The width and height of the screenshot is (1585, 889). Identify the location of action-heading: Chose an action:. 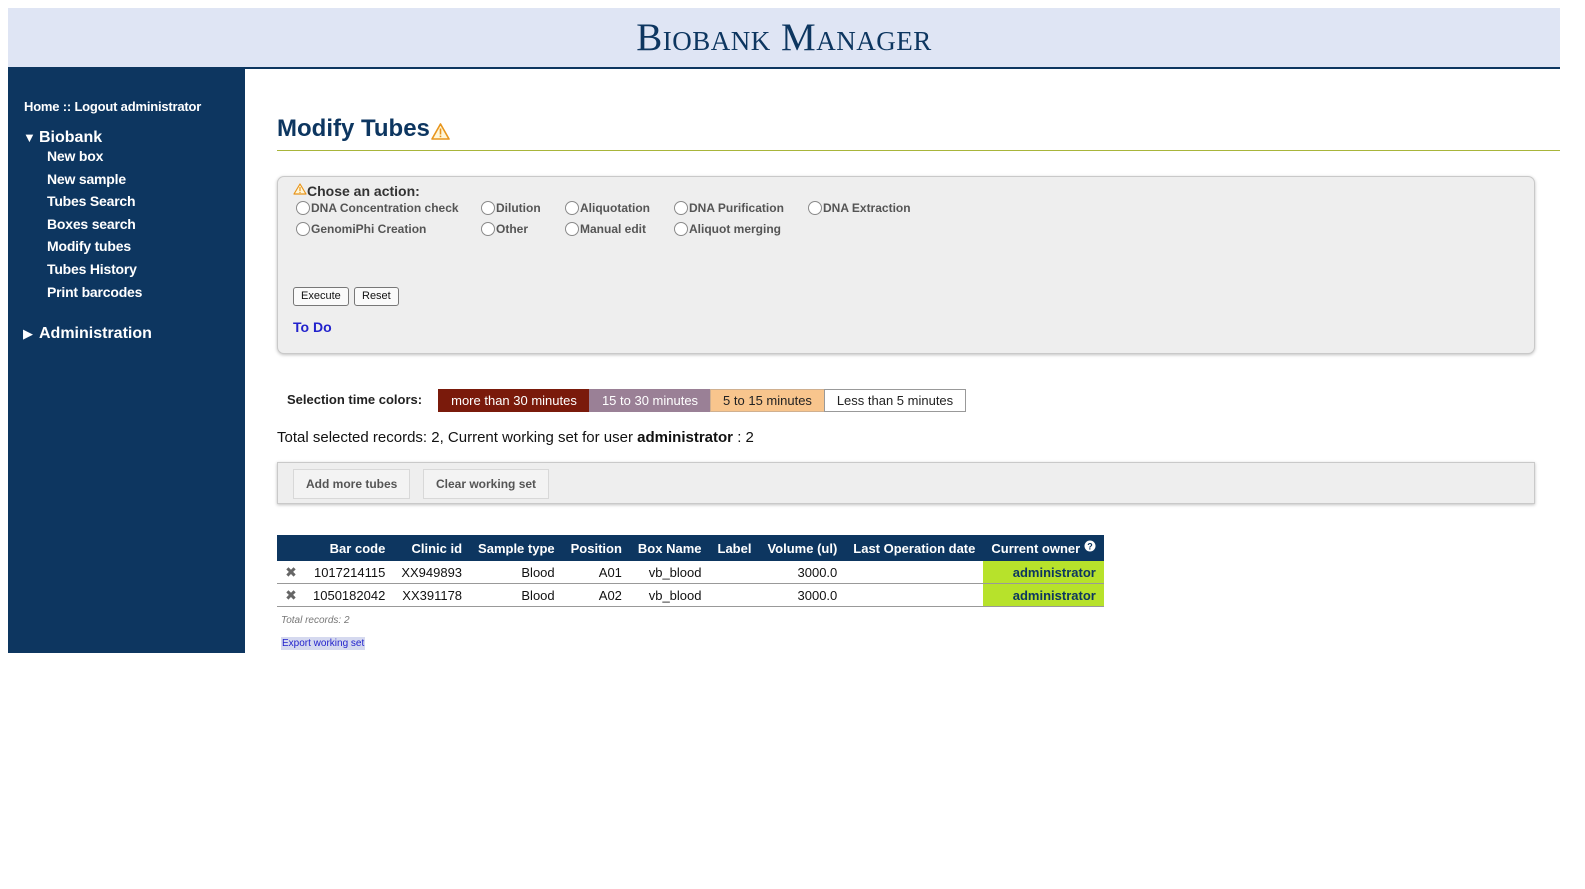
(356, 190).